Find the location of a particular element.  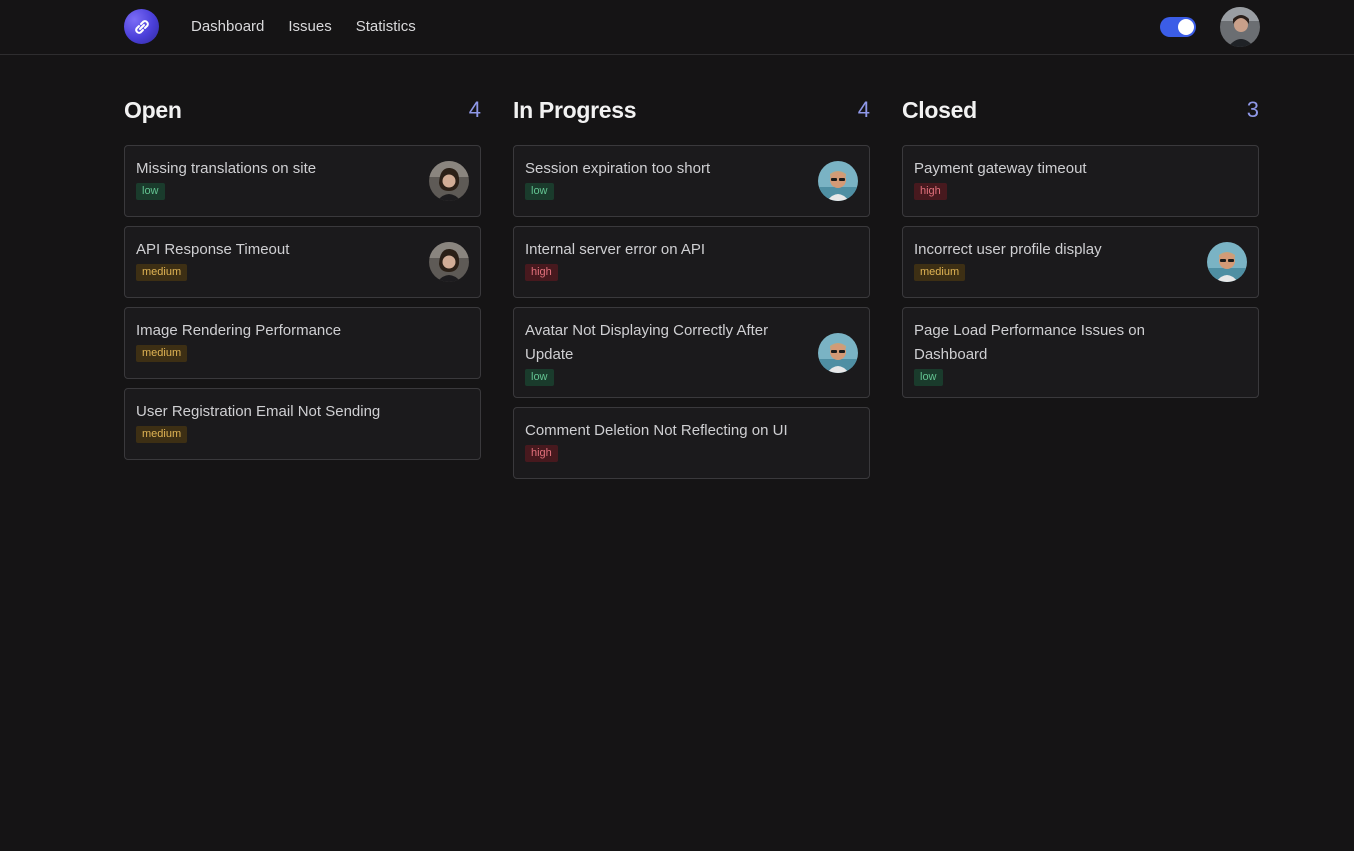

issue-card: Session expiration too short low is located at coordinates (691, 181).